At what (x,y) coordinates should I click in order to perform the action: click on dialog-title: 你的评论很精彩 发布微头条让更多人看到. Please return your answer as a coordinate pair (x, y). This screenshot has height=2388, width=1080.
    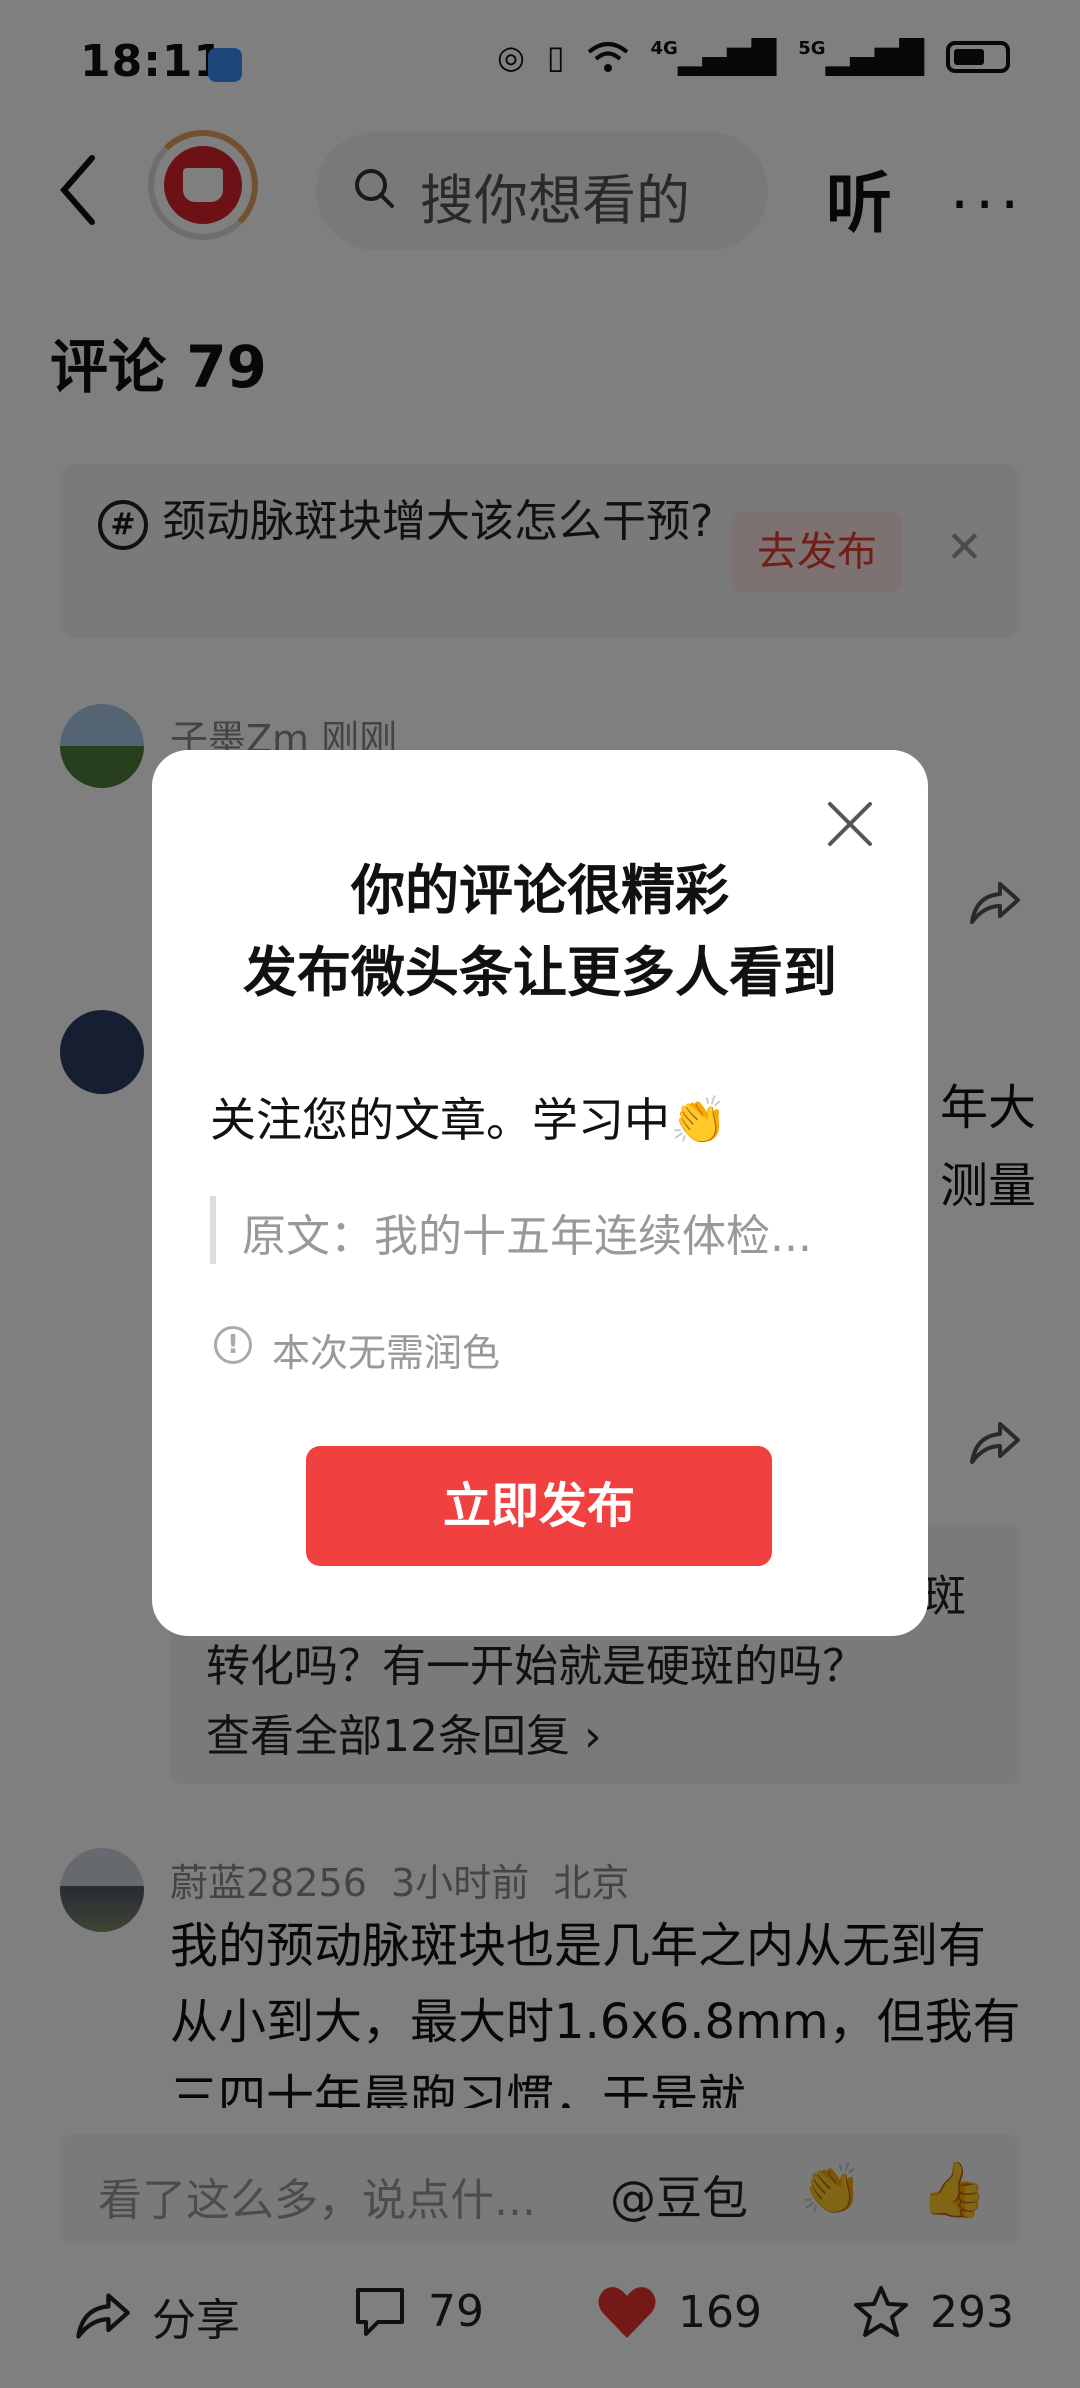
    Looking at the image, I should click on (540, 932).